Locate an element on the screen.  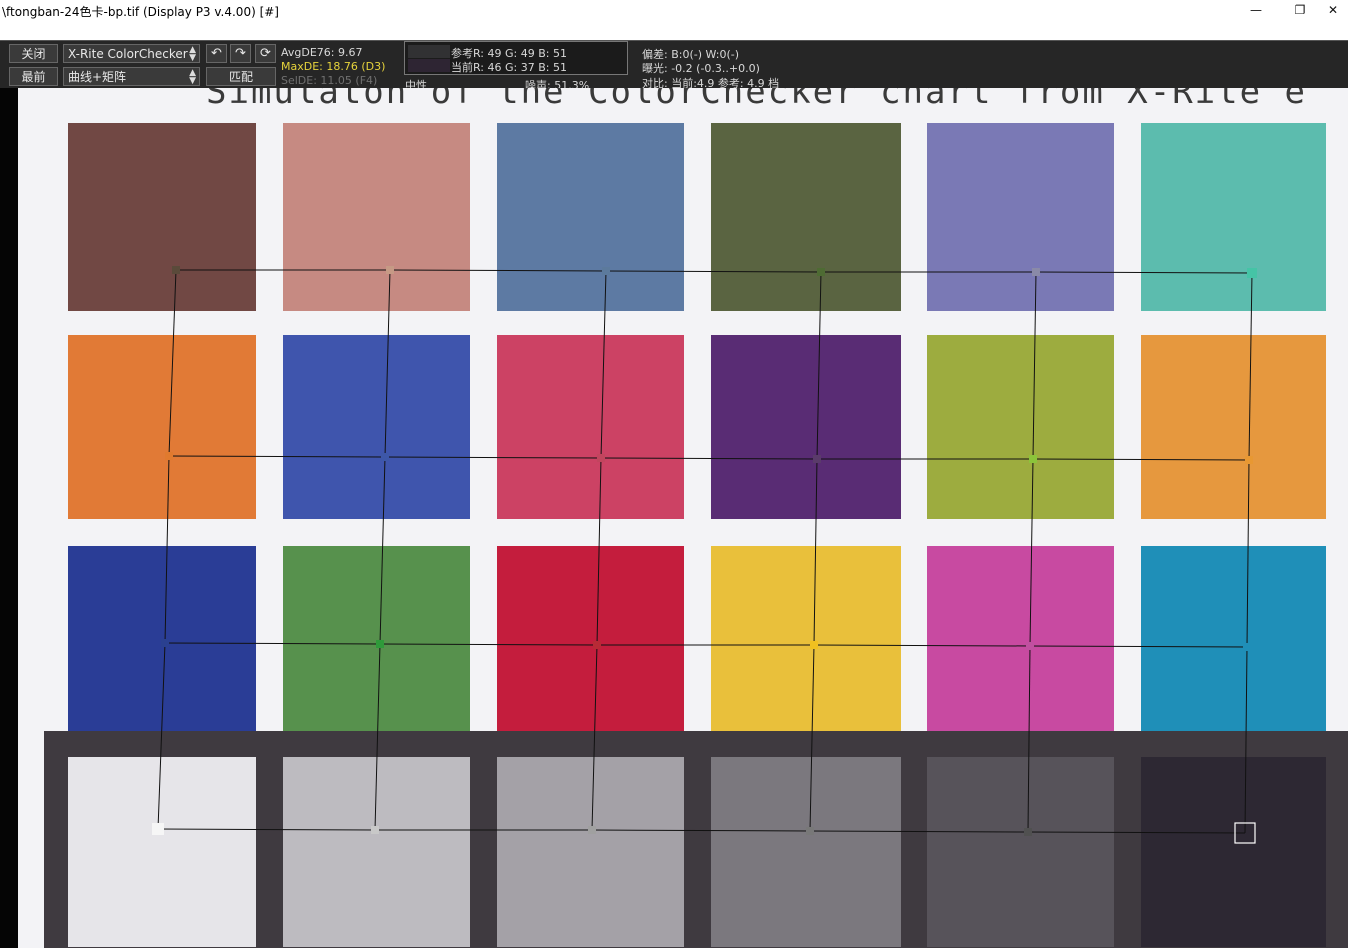
max-de-value: MaxDE: 18.76 (D3) is located at coordinates (333, 66).